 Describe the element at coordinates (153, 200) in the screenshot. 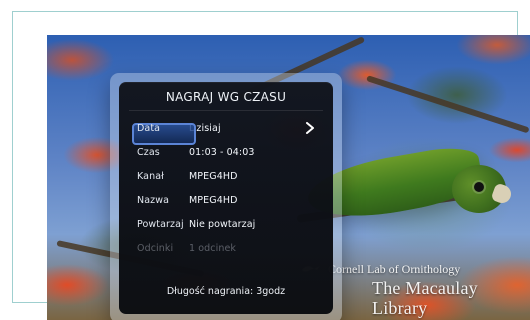

I see `row-label: Nazwa` at that location.